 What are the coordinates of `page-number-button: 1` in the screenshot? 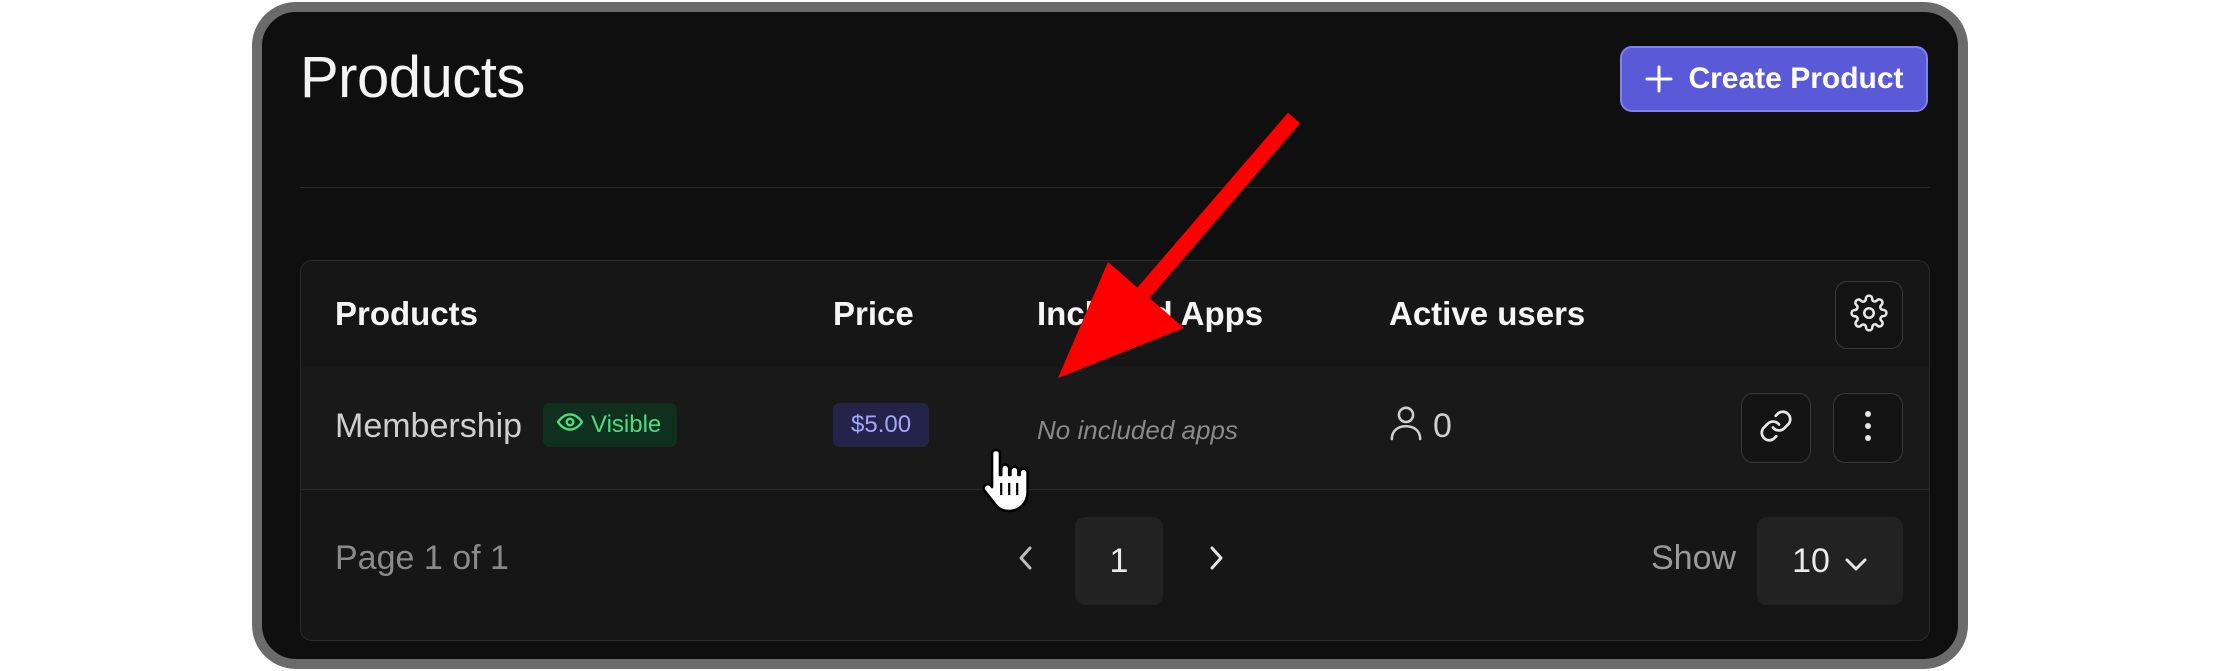 It's located at (1119, 561).